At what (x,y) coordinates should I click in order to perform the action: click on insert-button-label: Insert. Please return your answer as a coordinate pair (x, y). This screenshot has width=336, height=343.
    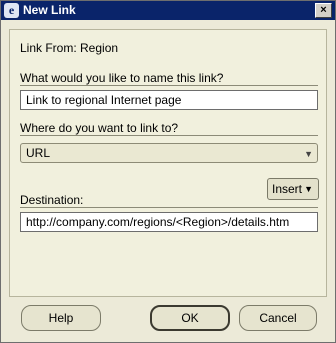
    Looking at the image, I should click on (287, 189).